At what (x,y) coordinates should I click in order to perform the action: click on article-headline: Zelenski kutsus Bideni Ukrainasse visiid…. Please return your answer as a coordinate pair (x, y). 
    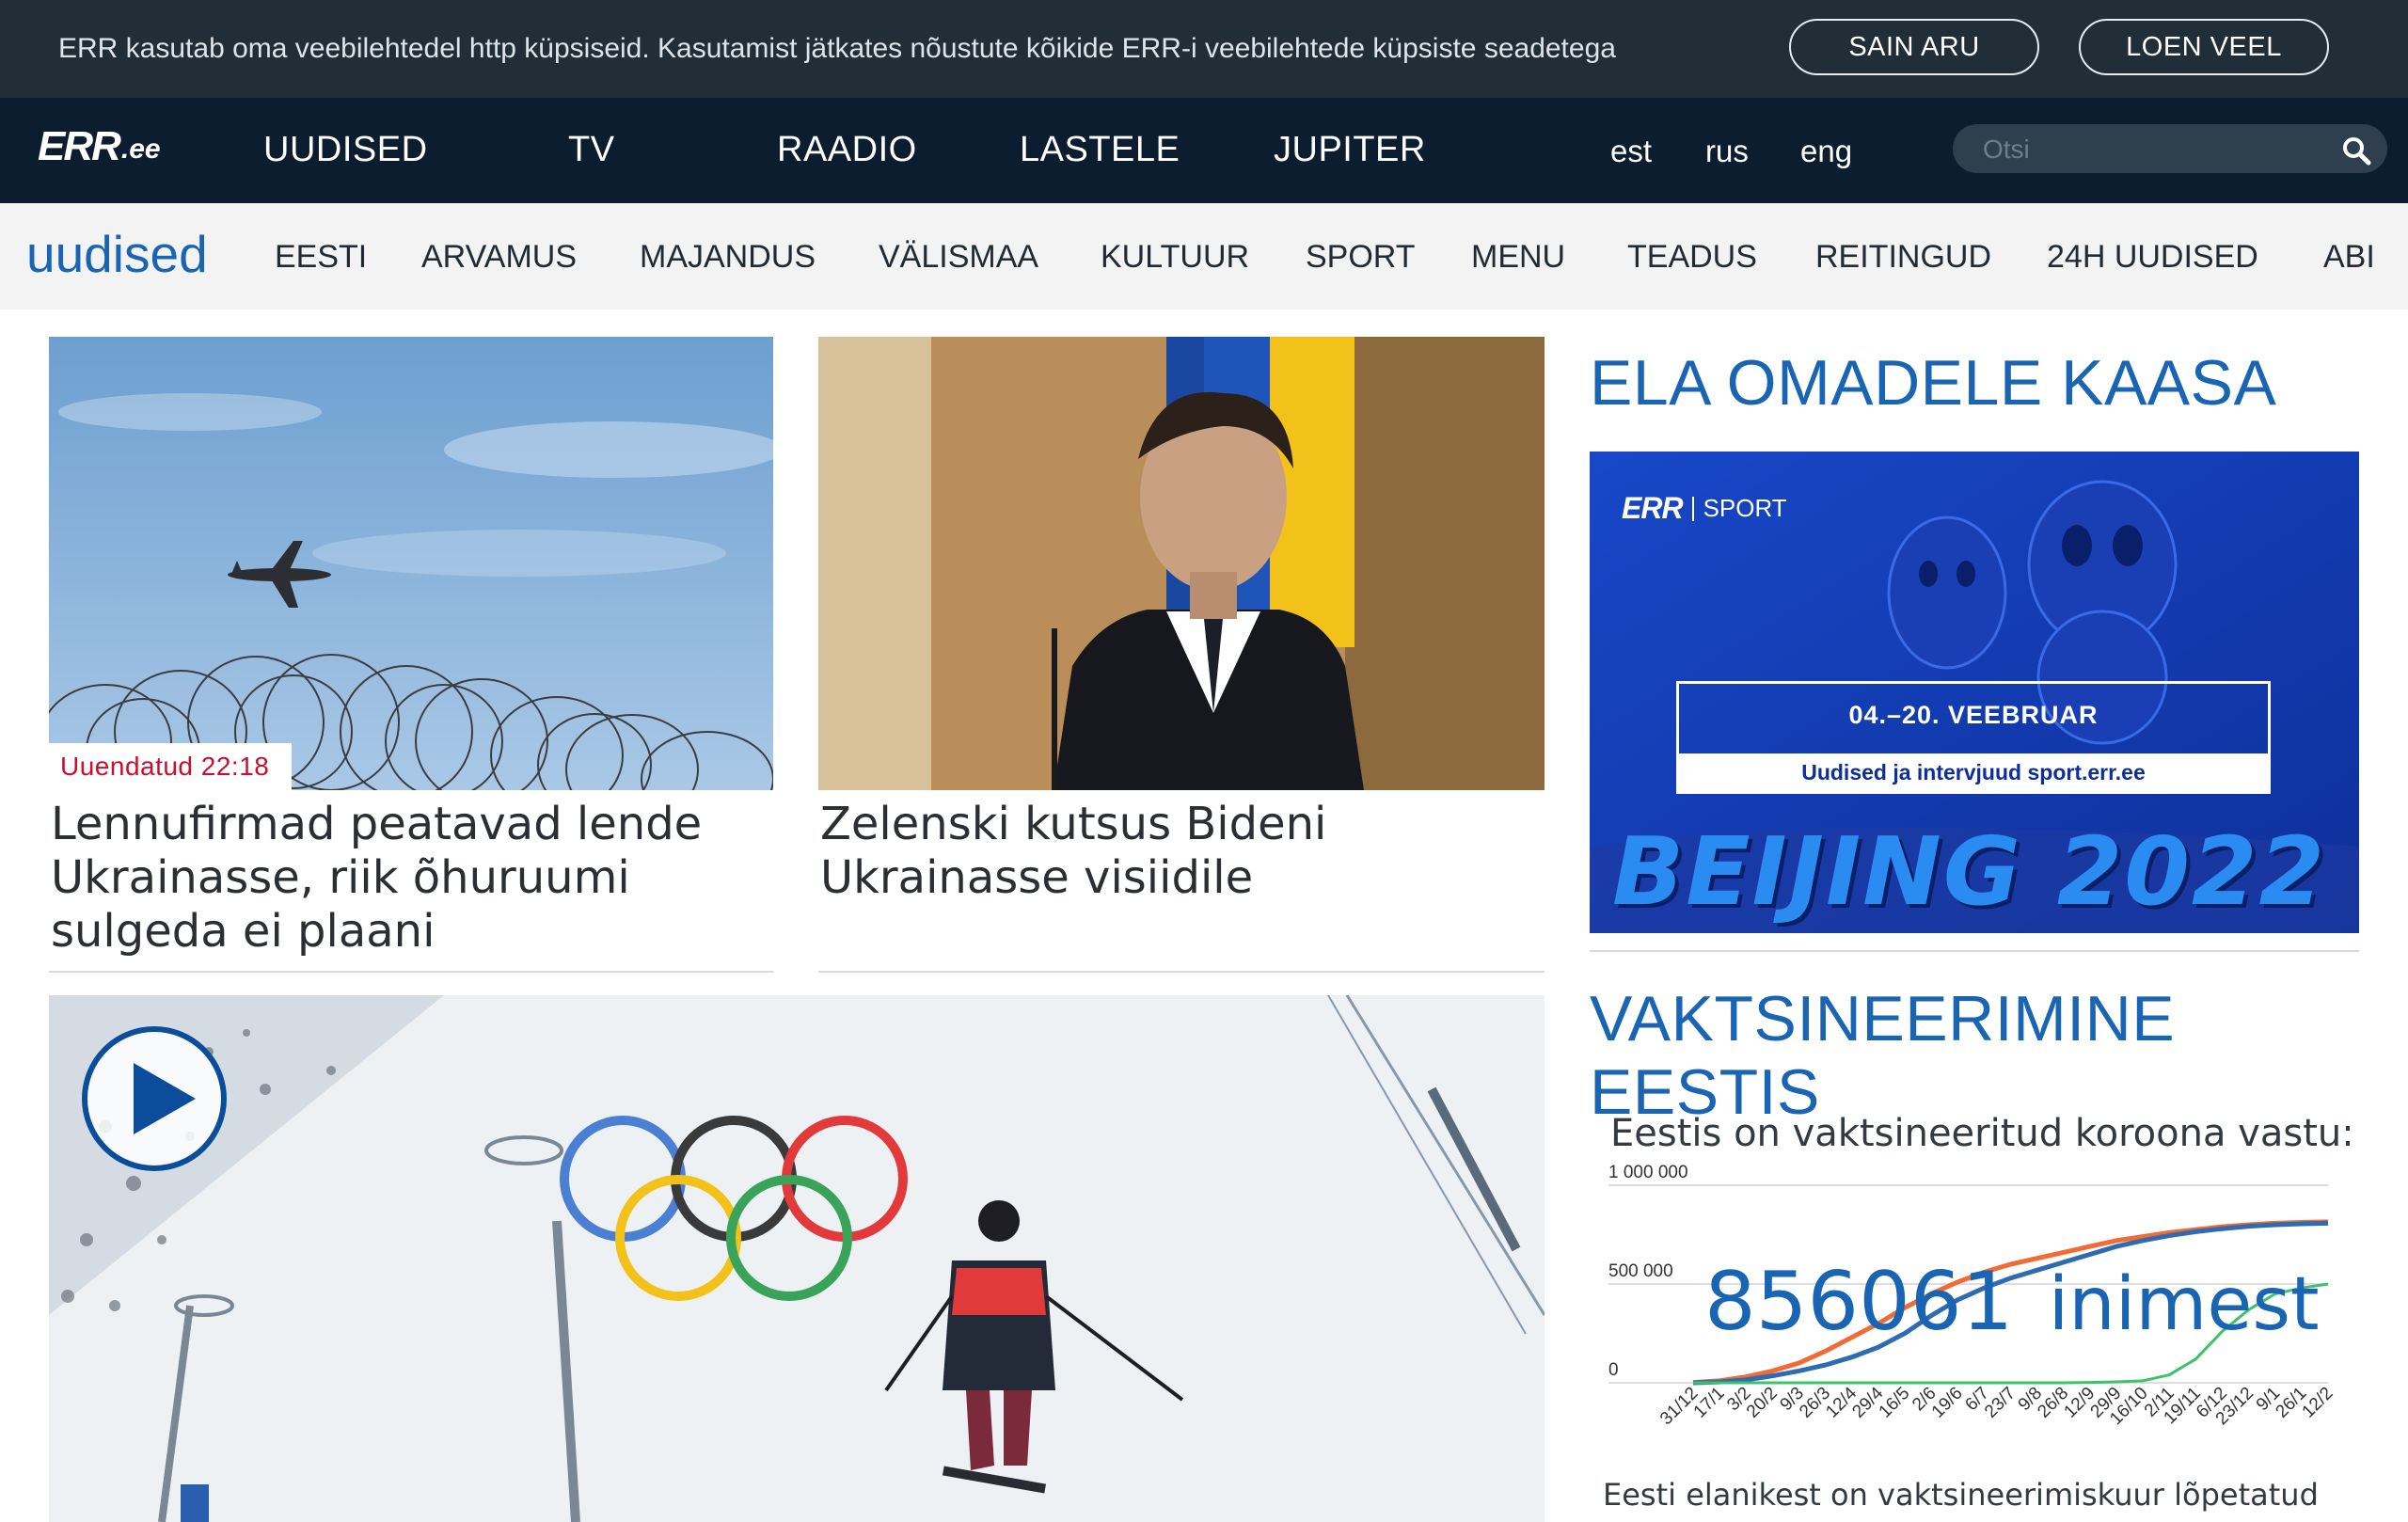
    Looking at the image, I should click on (1168, 851).